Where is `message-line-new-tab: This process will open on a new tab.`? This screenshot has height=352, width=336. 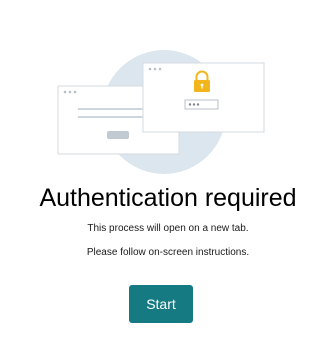
message-line-new-tab: This process will open on a new tab. is located at coordinates (168, 228).